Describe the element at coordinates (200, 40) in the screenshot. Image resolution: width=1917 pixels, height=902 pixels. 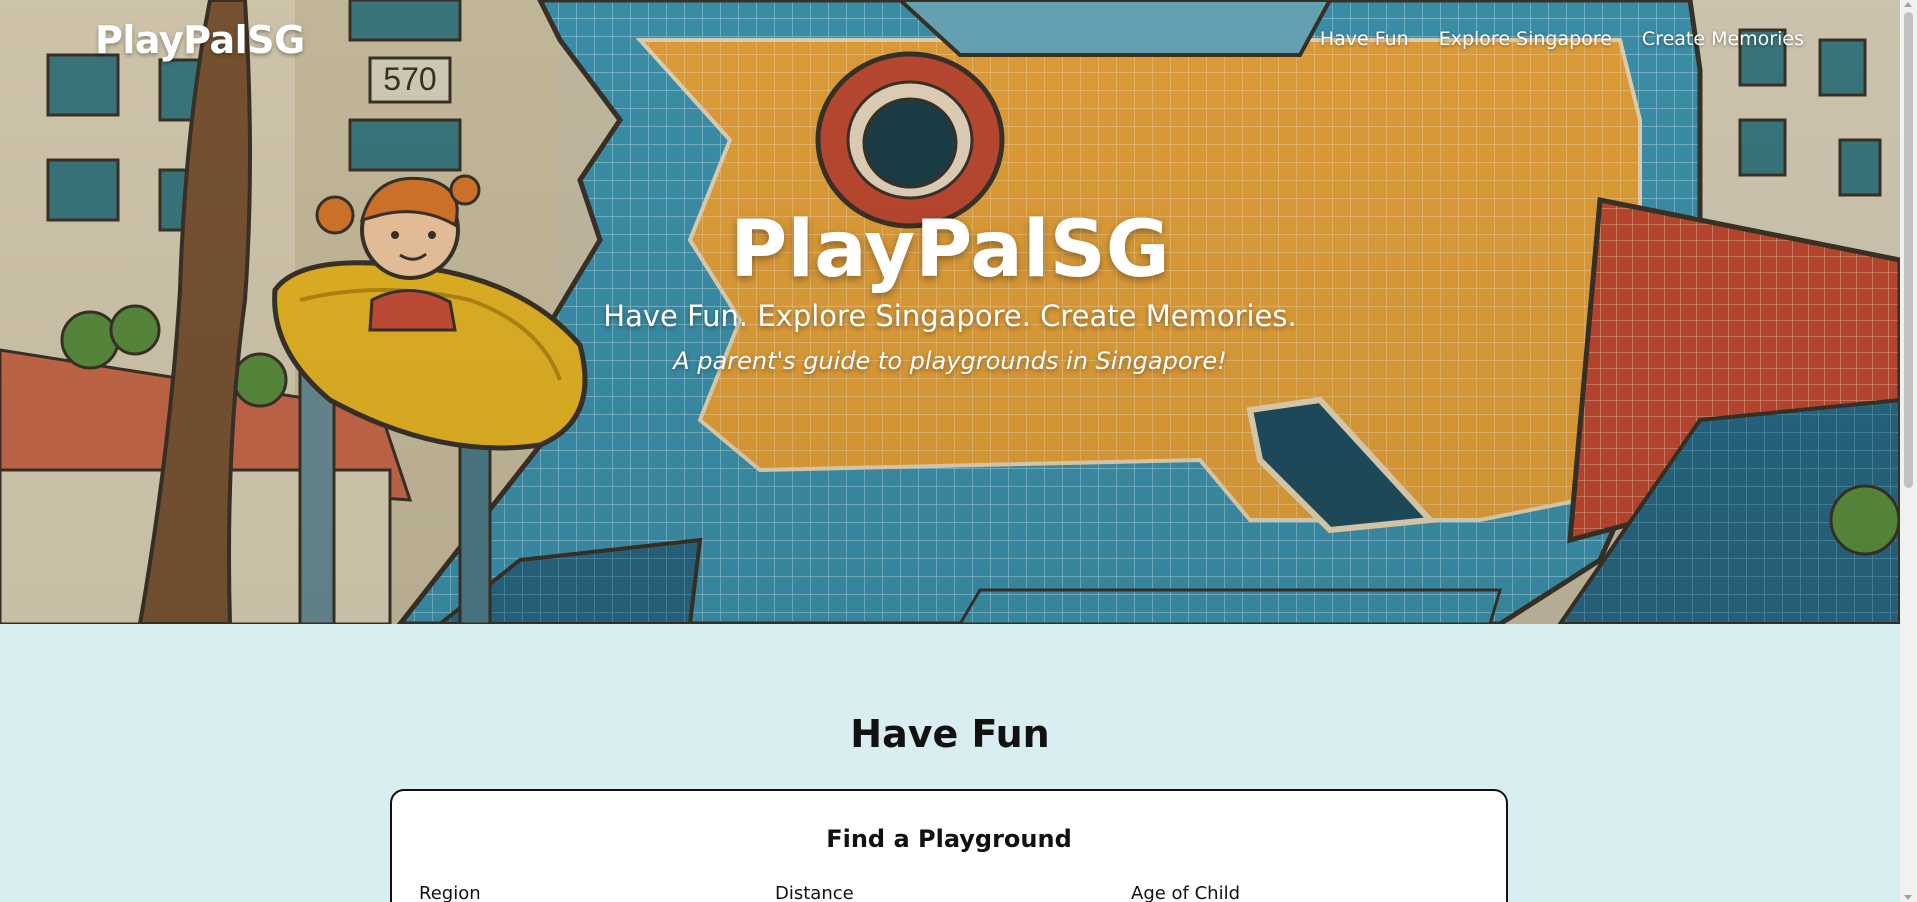
I see `brand-logo-link: PlayPalSG` at that location.